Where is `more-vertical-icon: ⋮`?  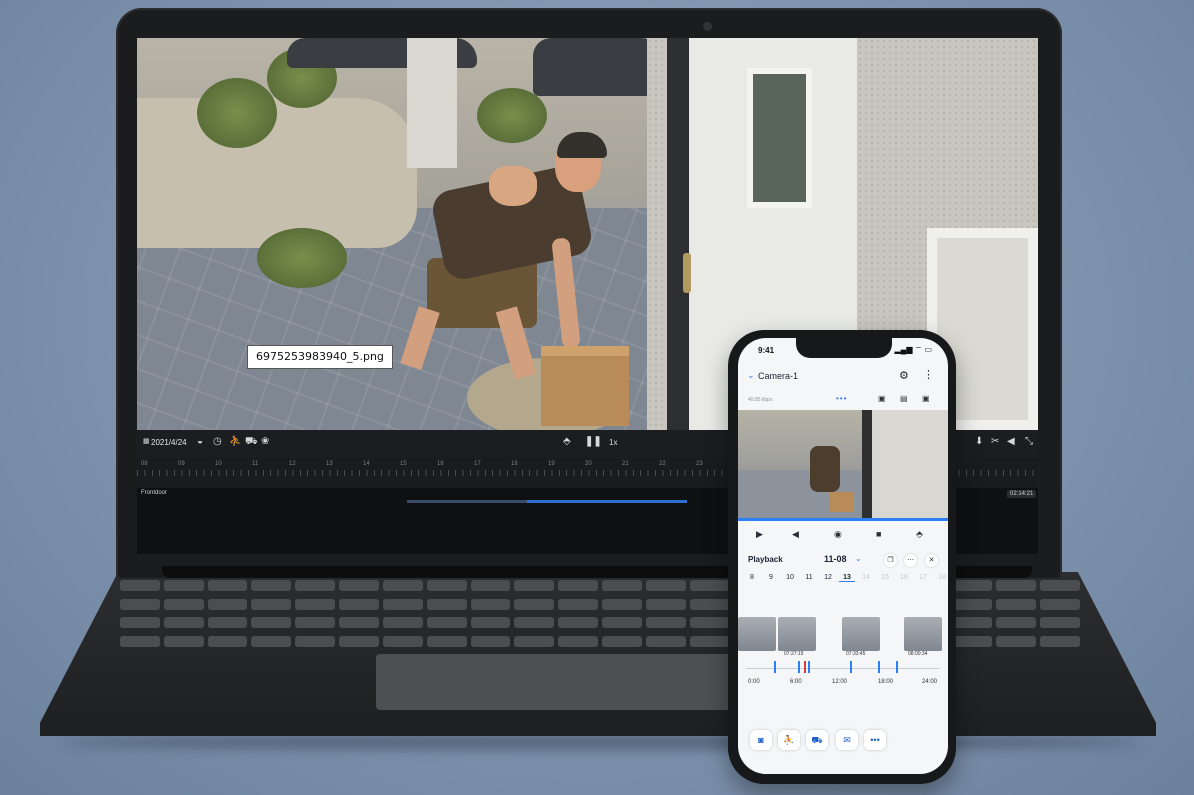 more-vertical-icon: ⋮ is located at coordinates (928, 374).